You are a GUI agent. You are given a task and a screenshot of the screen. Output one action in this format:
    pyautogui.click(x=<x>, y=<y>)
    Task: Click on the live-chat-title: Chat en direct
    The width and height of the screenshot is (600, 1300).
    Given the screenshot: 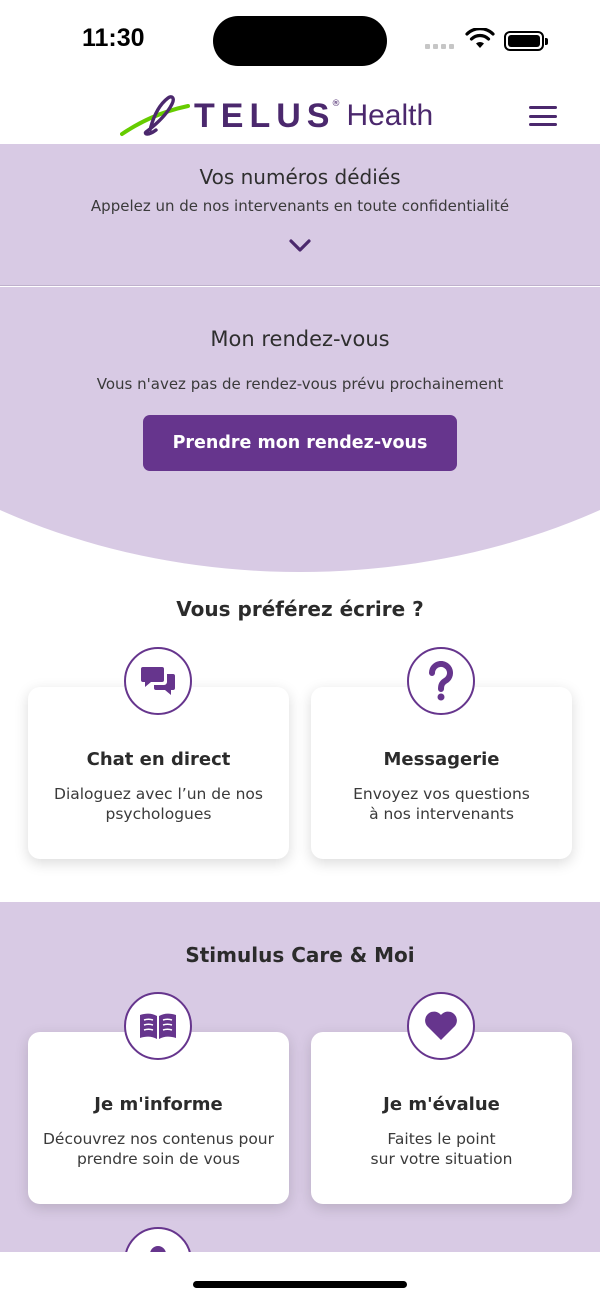 What is the action you would take?
    pyautogui.click(x=158, y=759)
    